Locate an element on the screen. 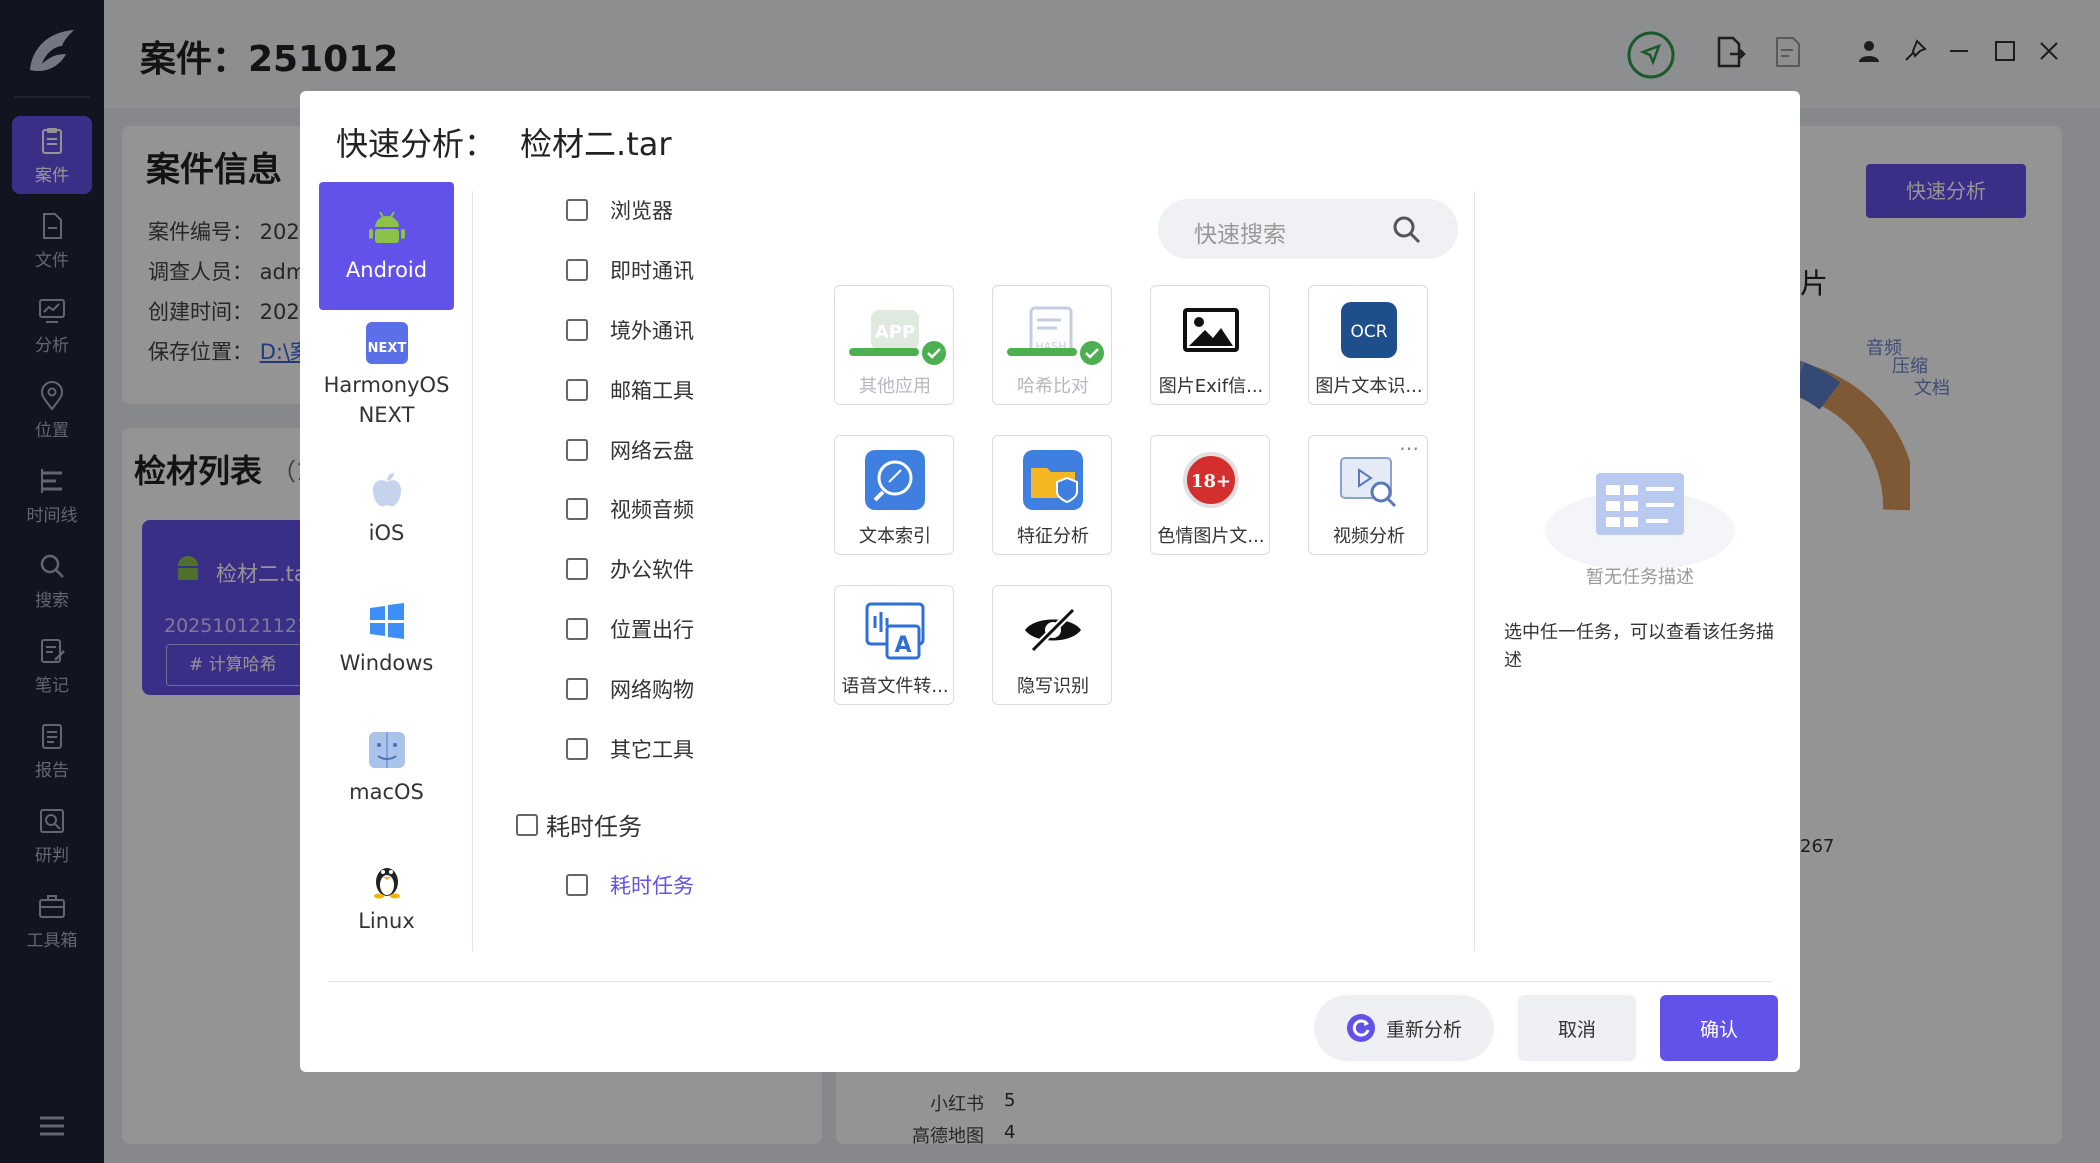 The width and height of the screenshot is (2100, 1163). category-overseas-im: 境外通讯 is located at coordinates (630, 330).